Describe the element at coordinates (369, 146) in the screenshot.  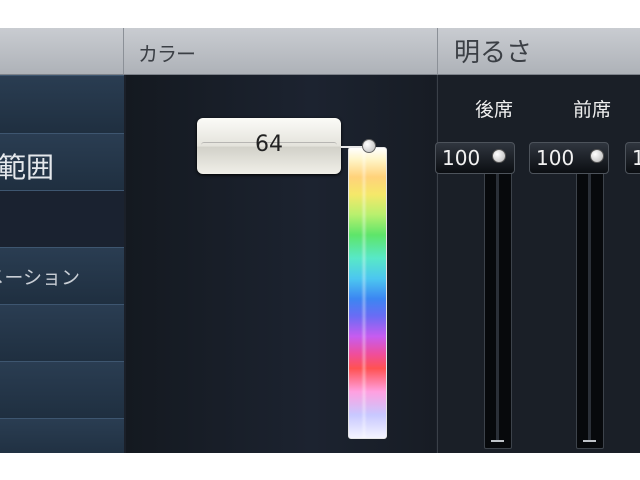
I see `color-slider-knob` at that location.